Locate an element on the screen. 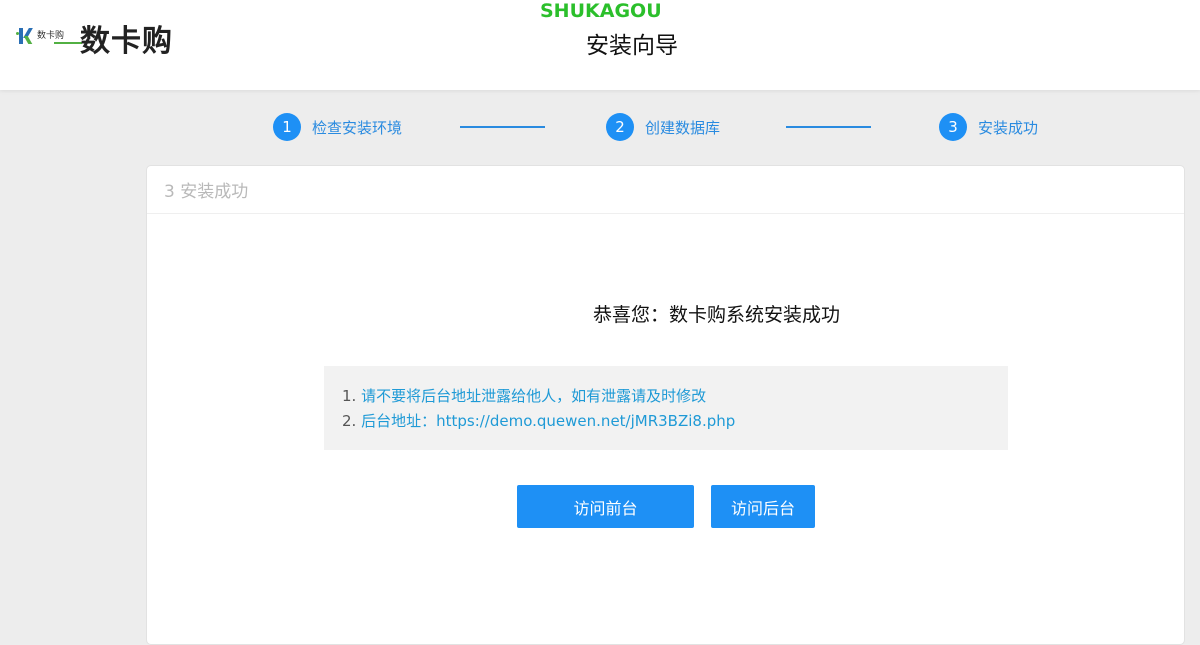 This screenshot has width=1200, height=645. visit-frontend-button: 访问前台 is located at coordinates (605, 506).